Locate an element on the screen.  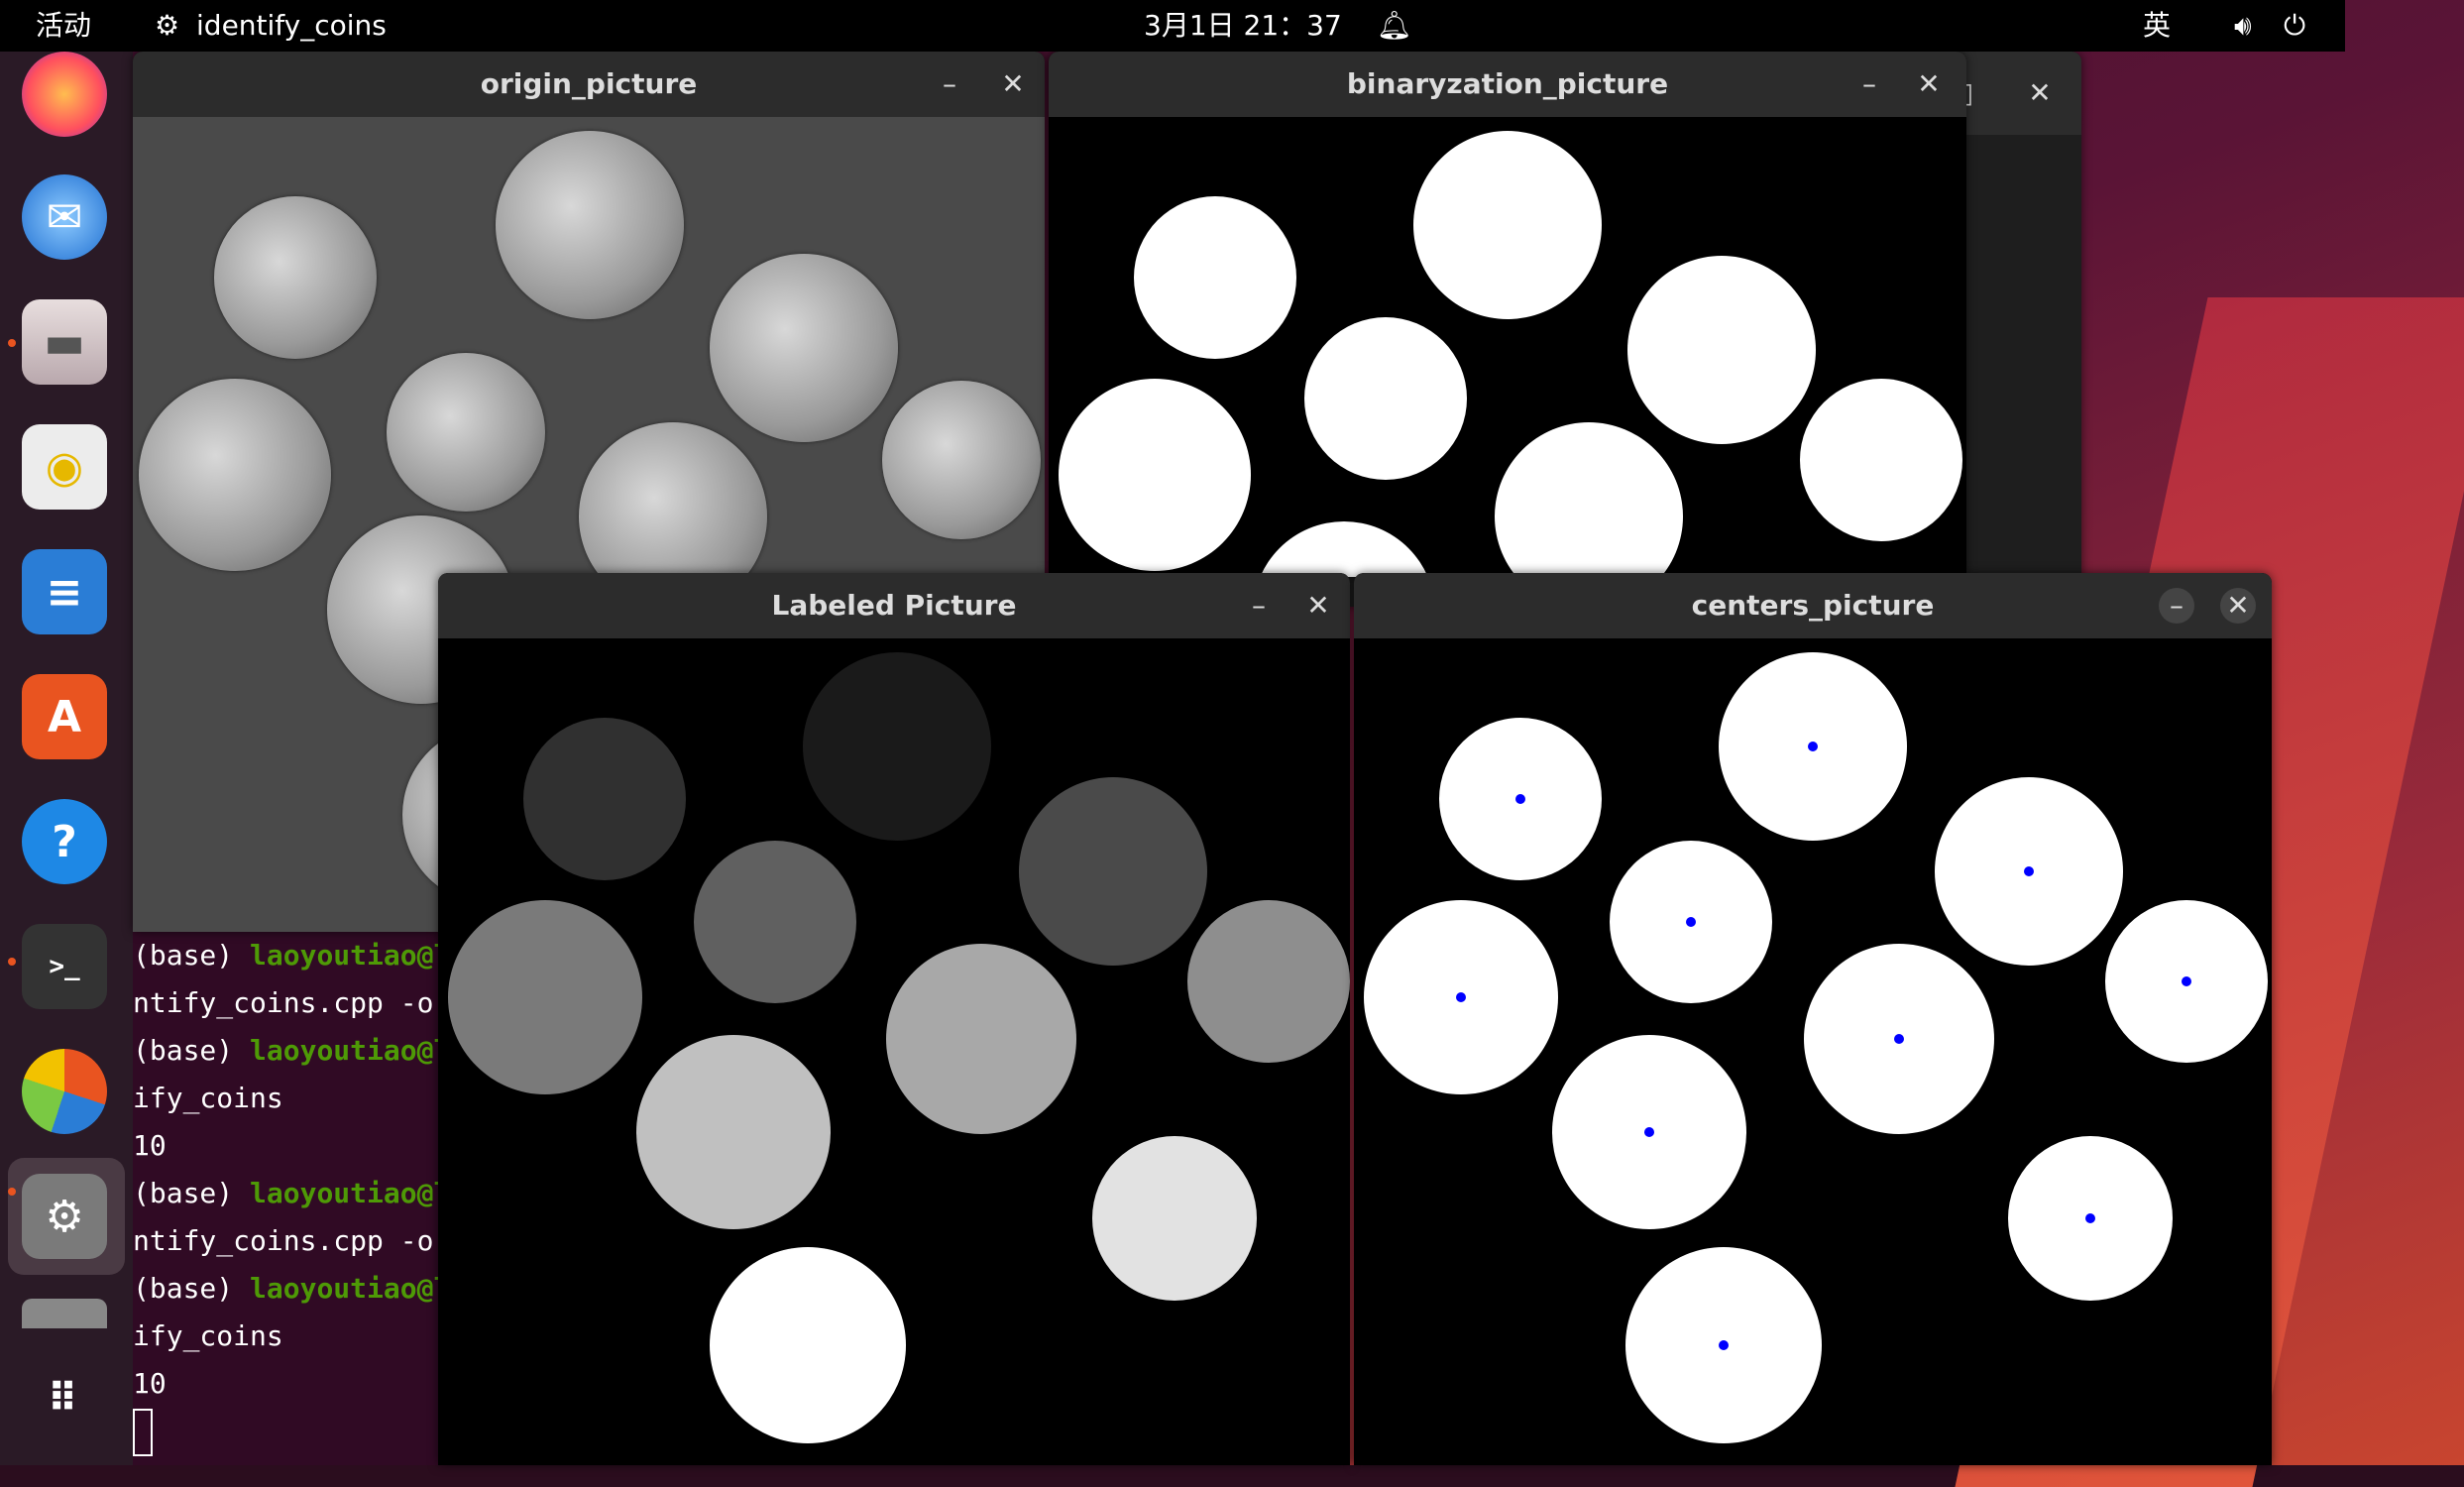
help-icon: ? is located at coordinates (64, 841).